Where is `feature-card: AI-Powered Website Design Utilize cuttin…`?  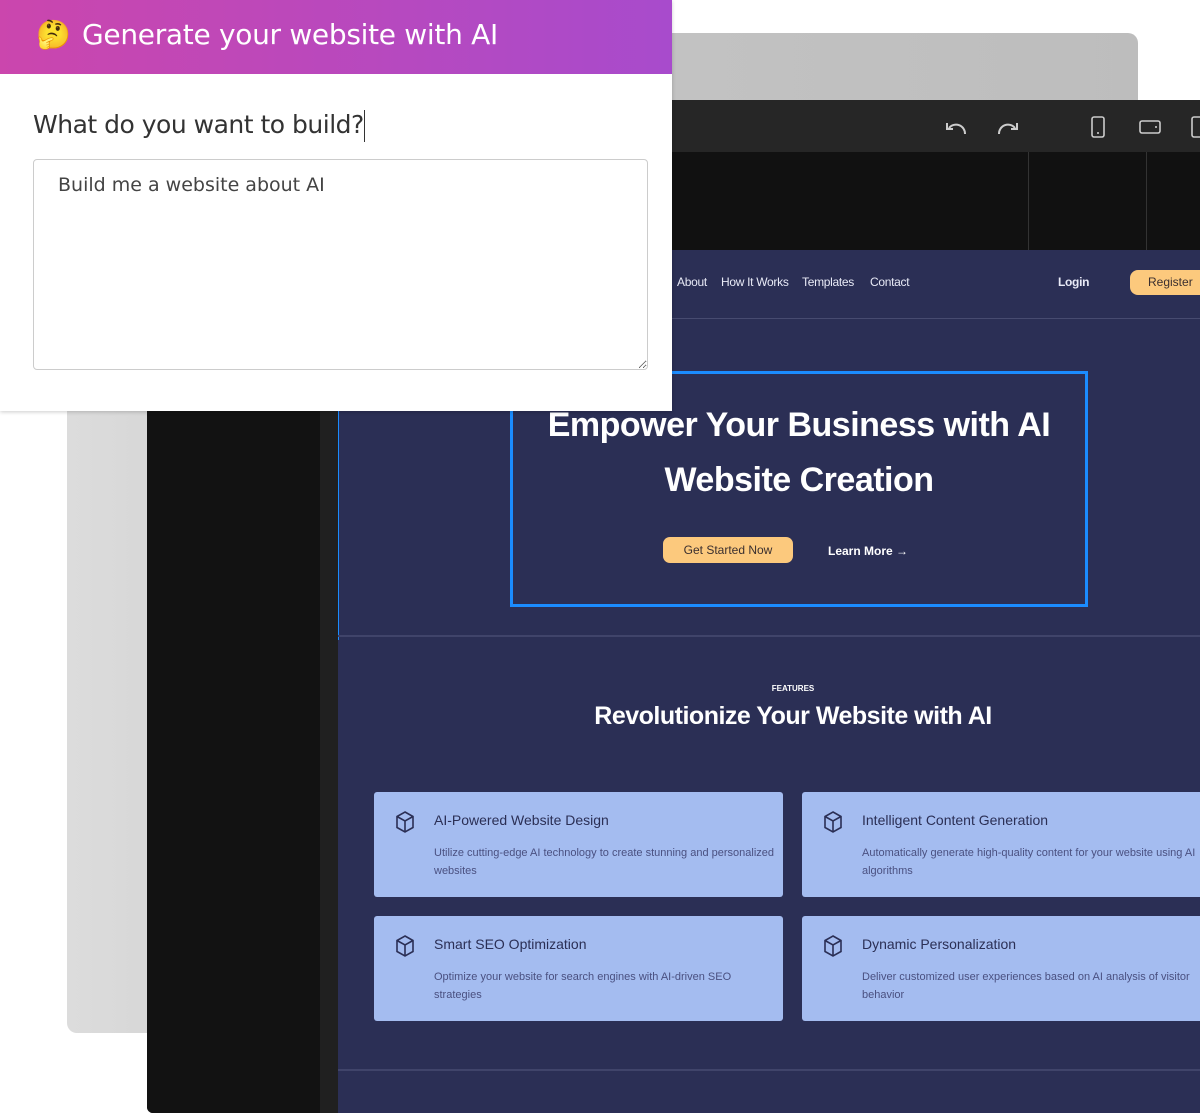 feature-card: AI-Powered Website Design Utilize cuttin… is located at coordinates (578, 844).